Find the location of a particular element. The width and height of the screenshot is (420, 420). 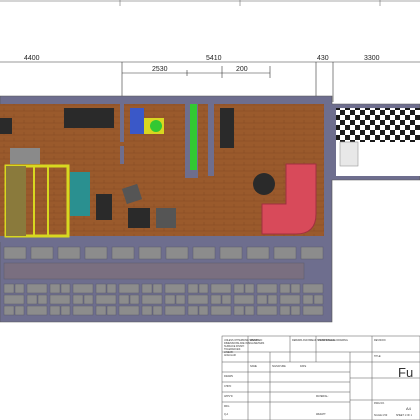

dresser is located at coordinates (25, 156).